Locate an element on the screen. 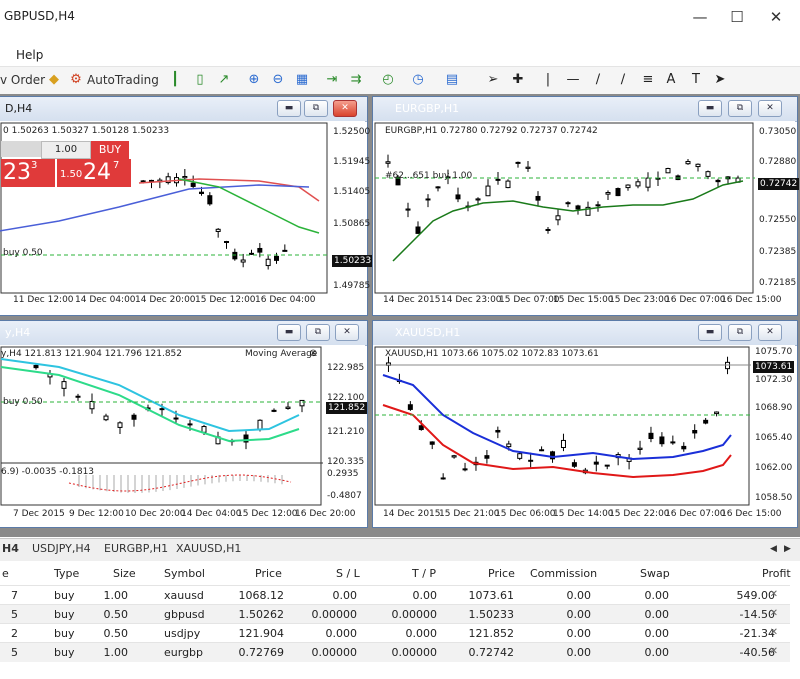 The image size is (800, 679). menu-bar: Help is located at coordinates (400, 54).